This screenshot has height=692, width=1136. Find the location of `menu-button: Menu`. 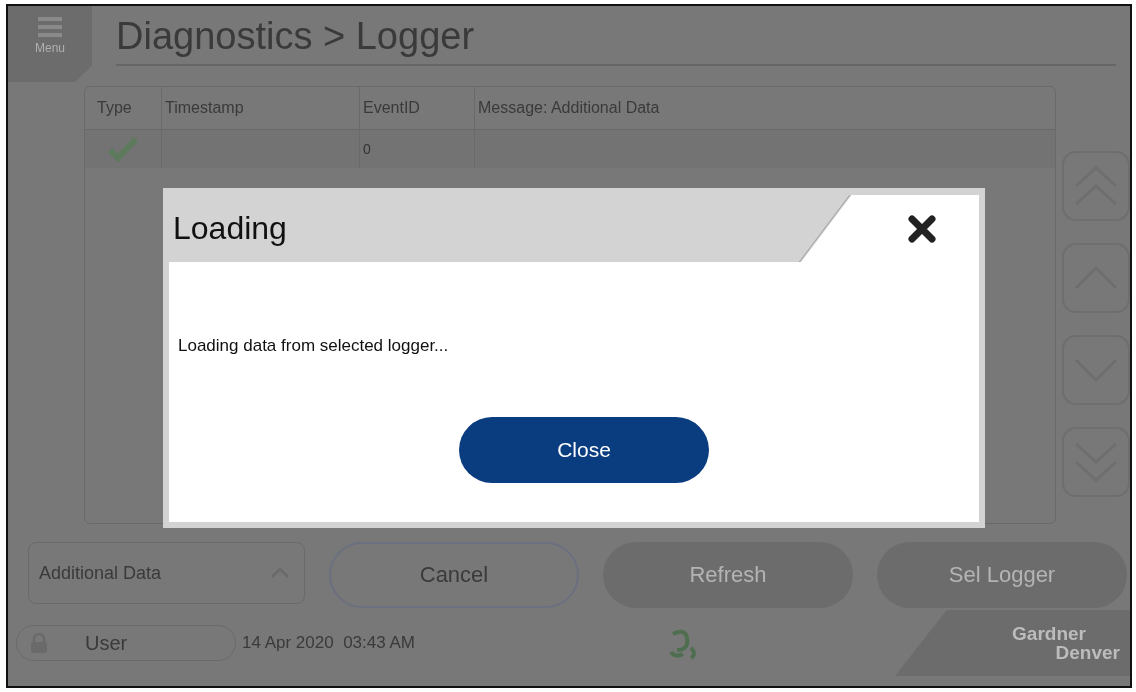

menu-button: Menu is located at coordinates (50, 44).